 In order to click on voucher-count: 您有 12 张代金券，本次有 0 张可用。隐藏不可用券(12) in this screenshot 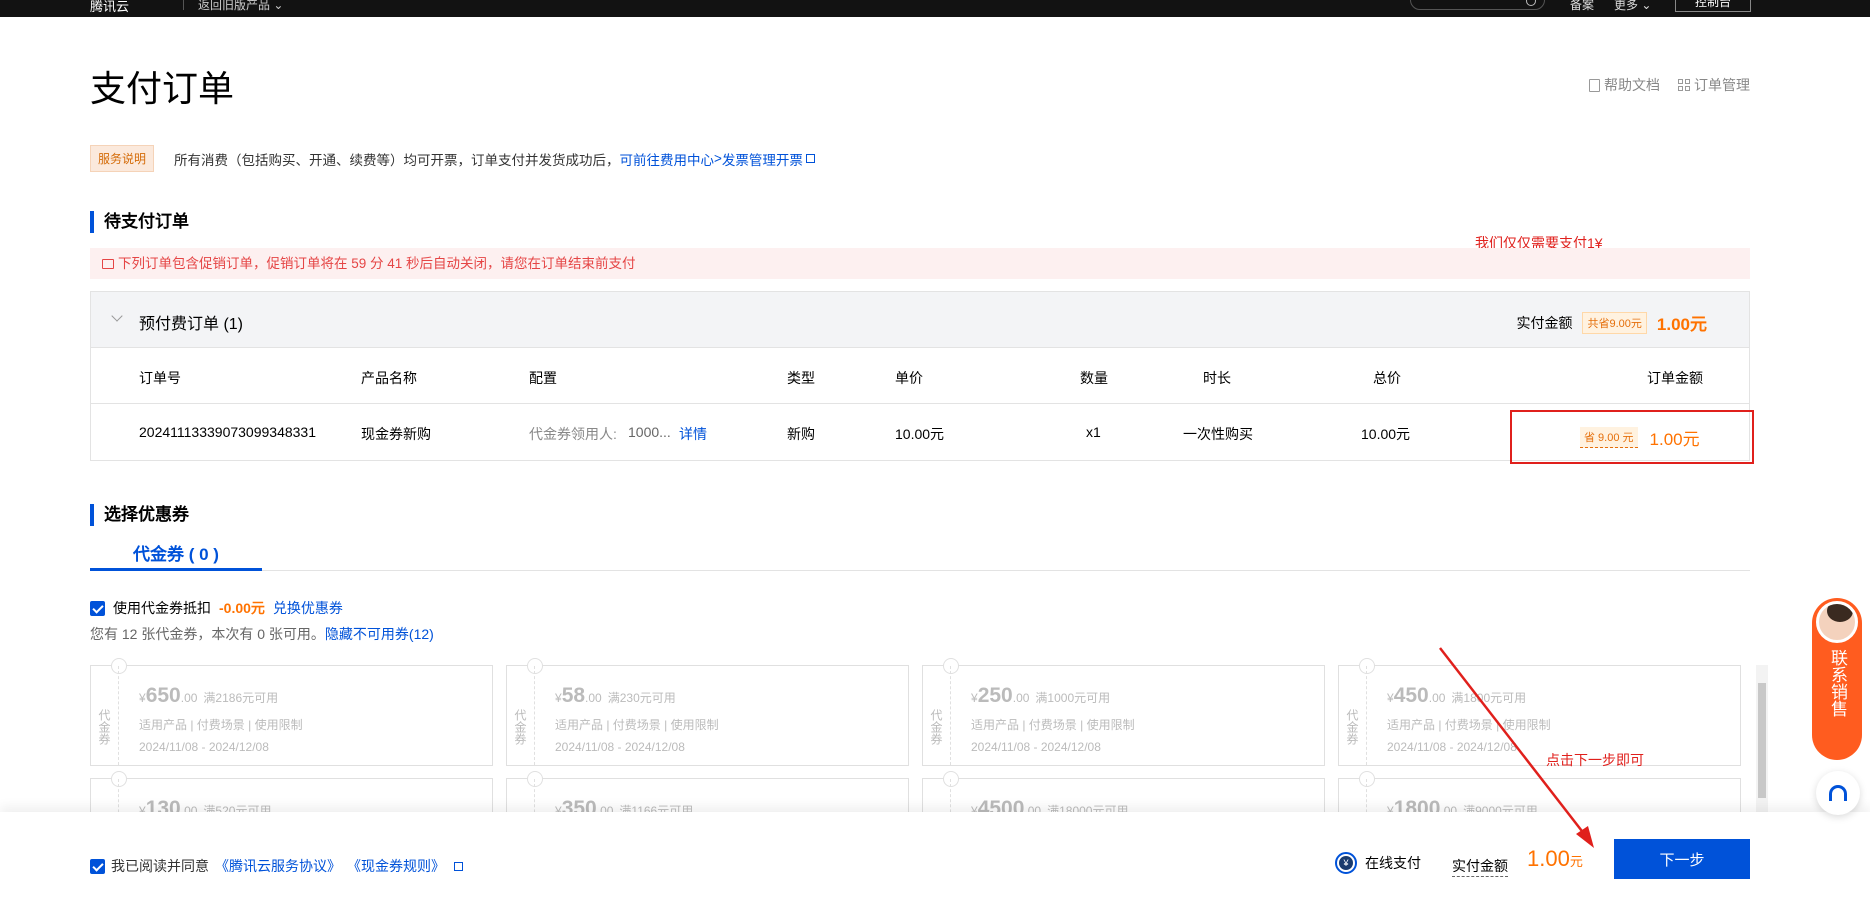, I will do `click(262, 634)`.